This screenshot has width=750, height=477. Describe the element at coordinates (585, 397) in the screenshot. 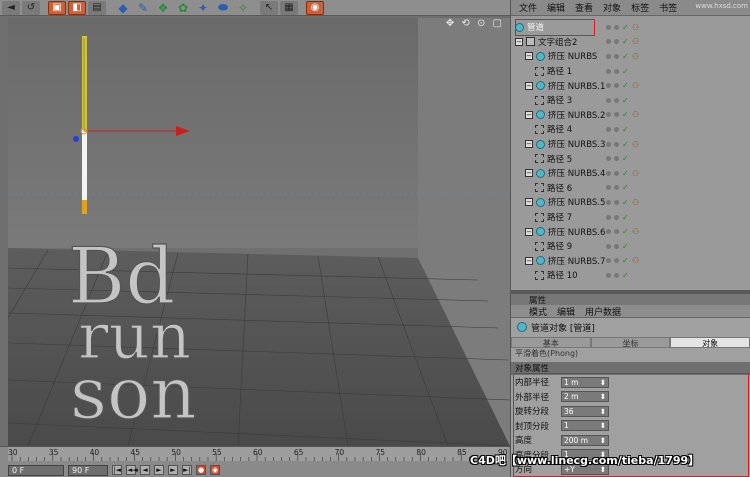

I see `property-value-field: 2 m ⬍` at that location.